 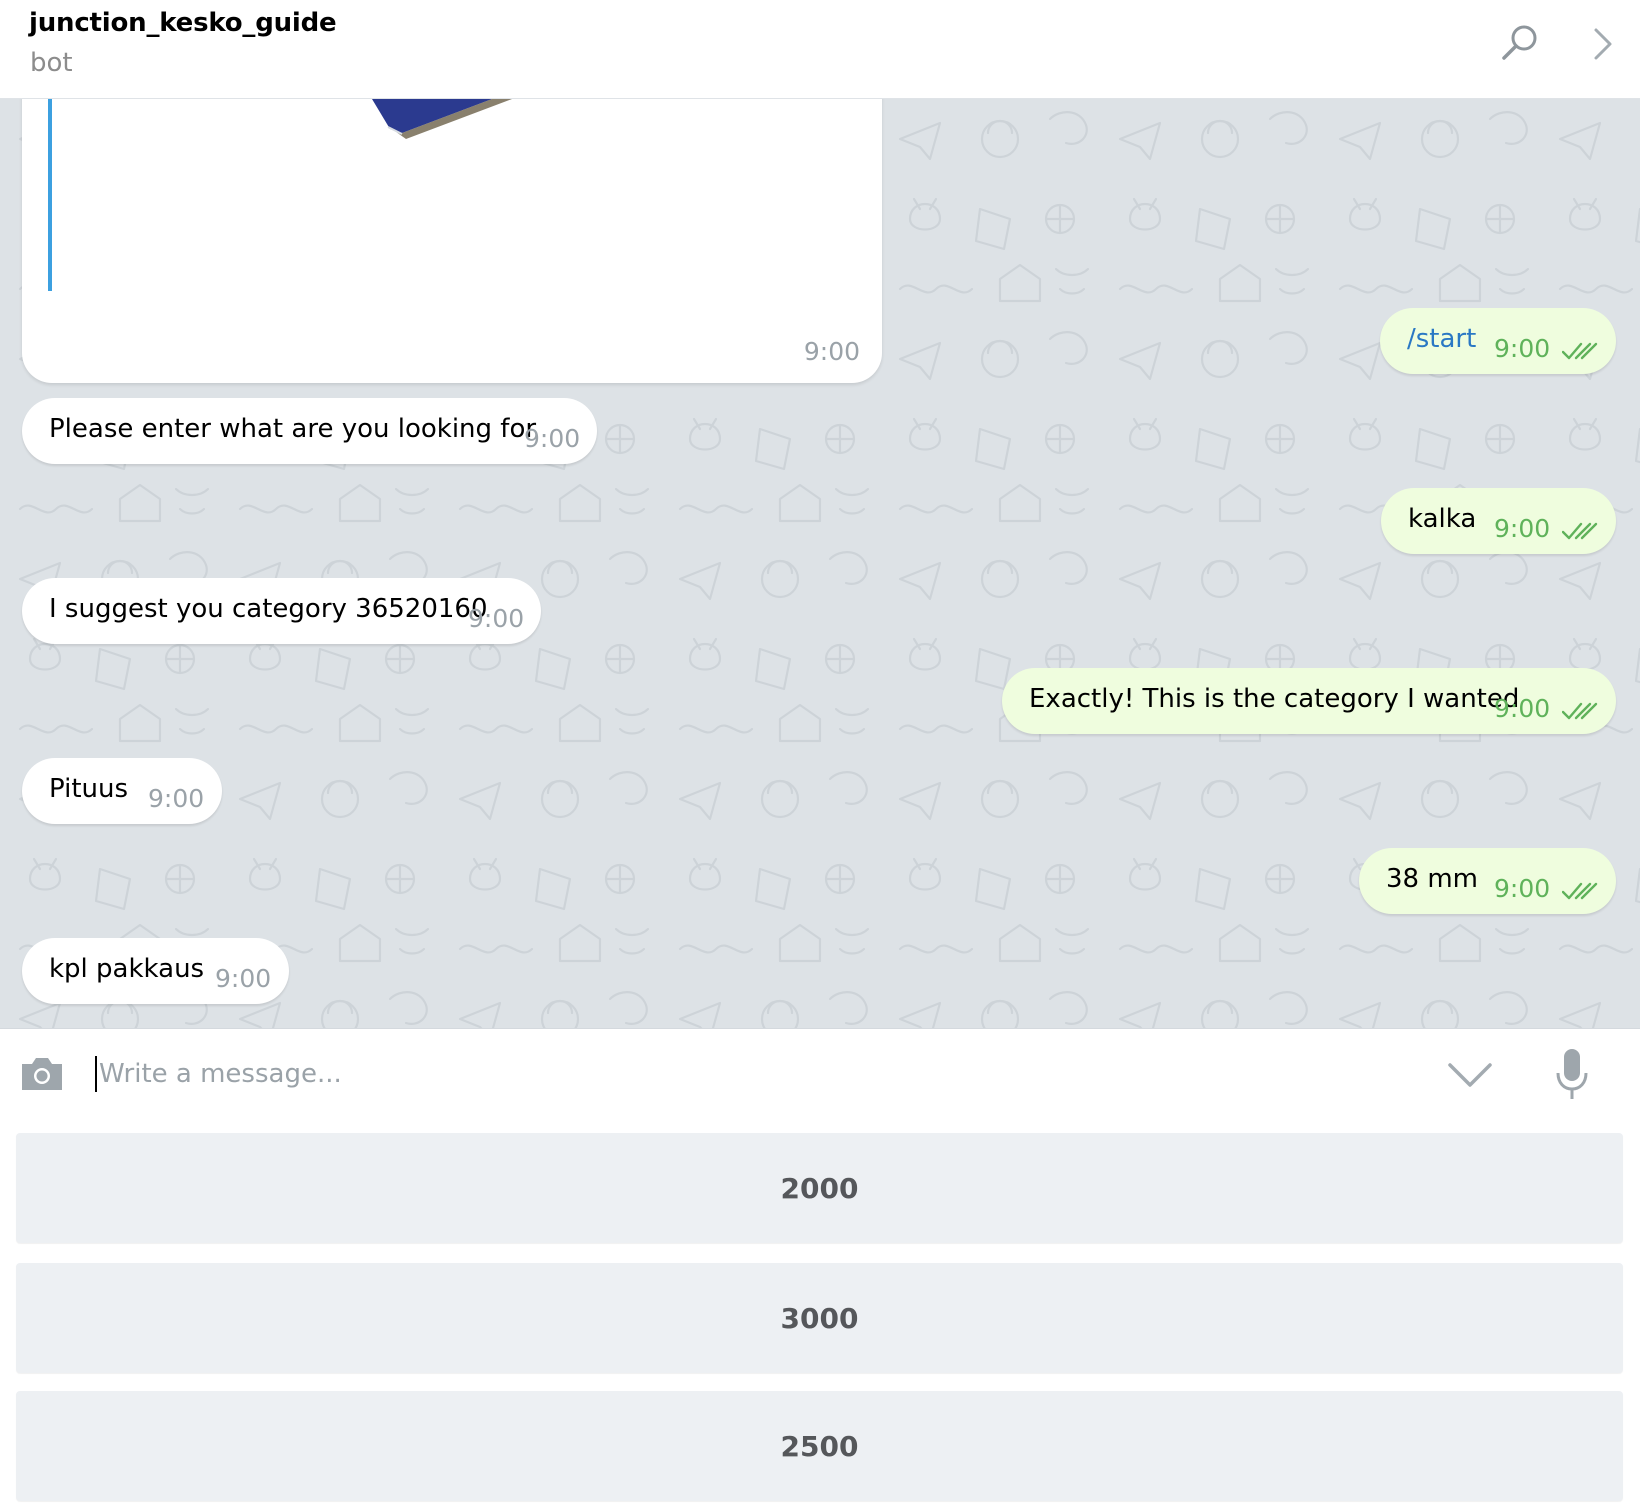 What do you see at coordinates (50, 195) in the screenshot?
I see `reply-bar` at bounding box center [50, 195].